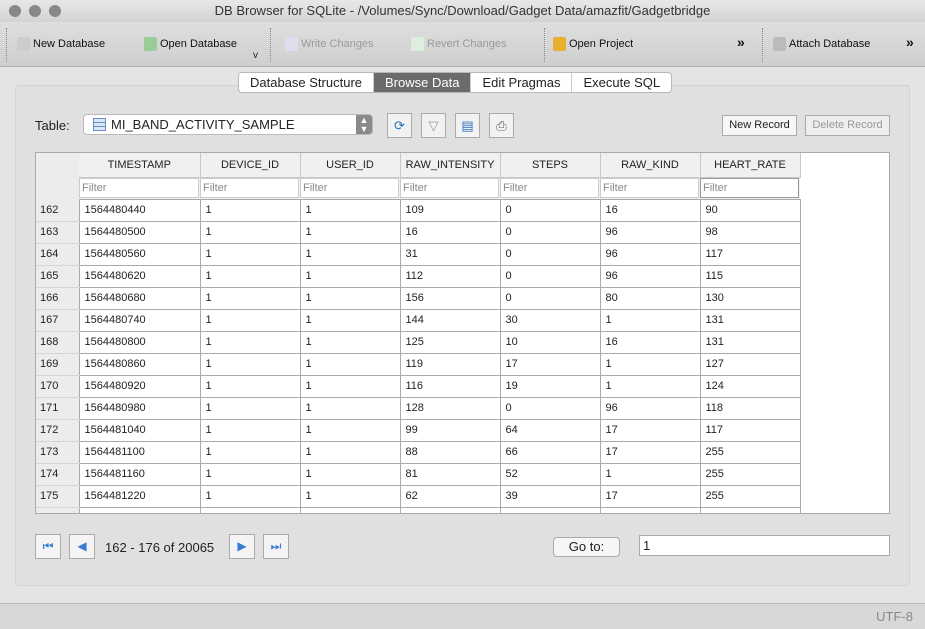  What do you see at coordinates (139, 496) in the screenshot?
I see `table-cell: 1564481220` at bounding box center [139, 496].